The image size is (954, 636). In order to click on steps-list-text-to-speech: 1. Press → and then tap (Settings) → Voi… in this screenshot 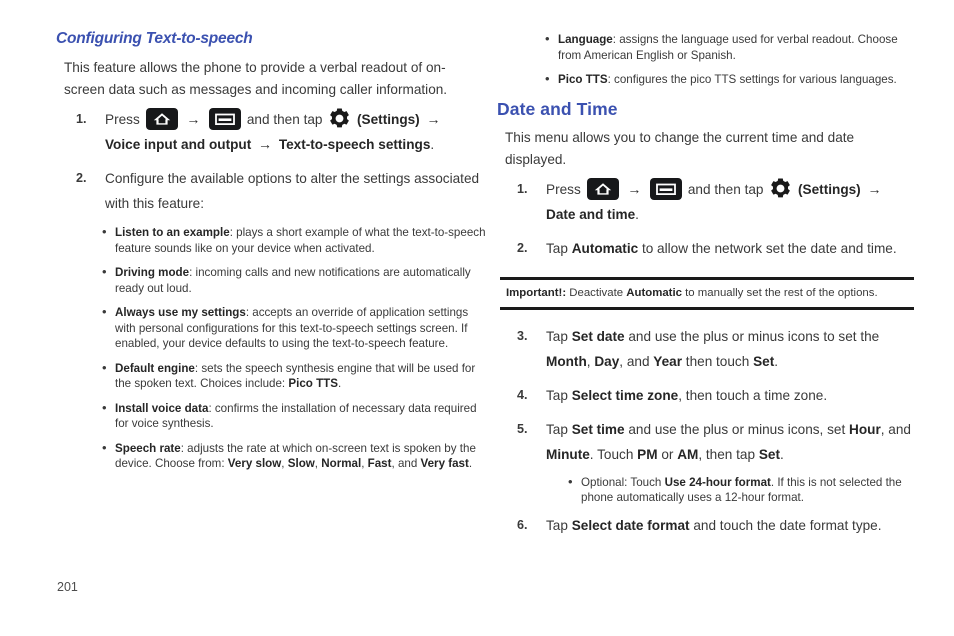, I will do `click(271, 161)`.